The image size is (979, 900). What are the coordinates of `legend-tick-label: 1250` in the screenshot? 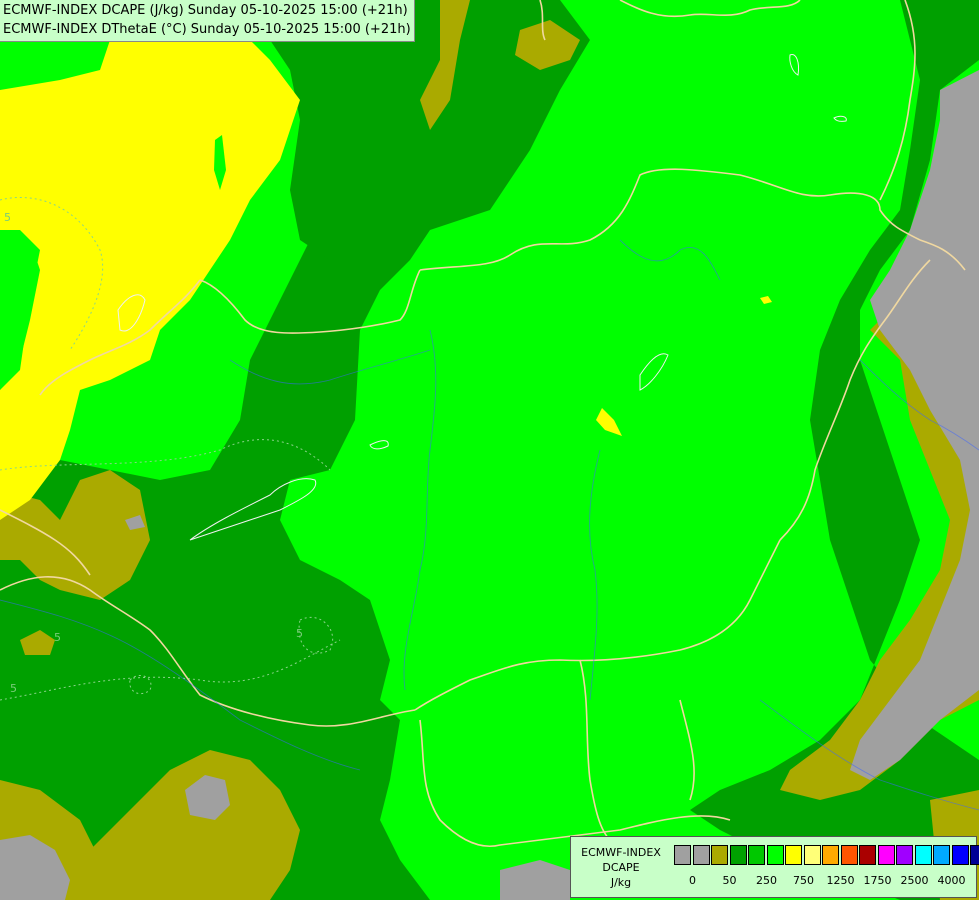 It's located at (840, 880).